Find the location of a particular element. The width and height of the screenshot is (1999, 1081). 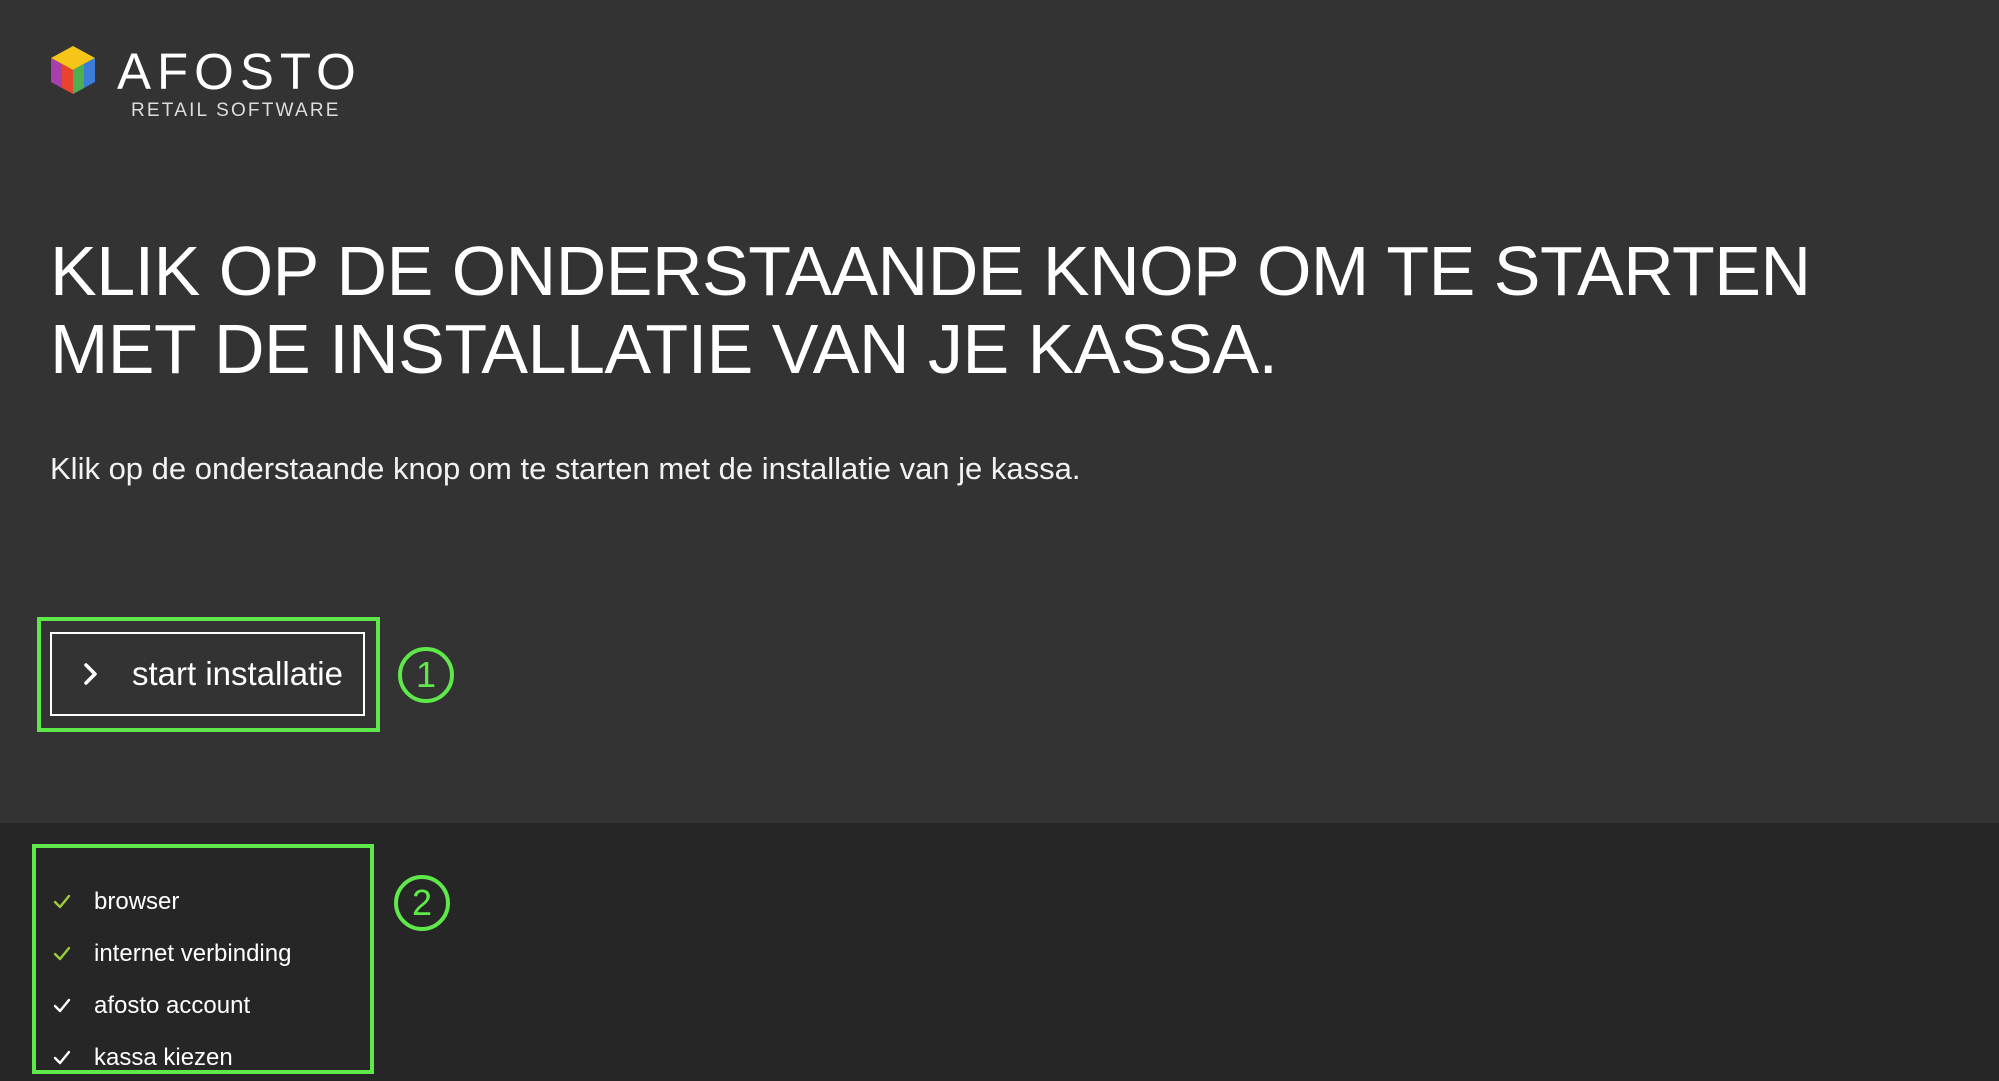

annotation-marker-2: 2 is located at coordinates (422, 903).